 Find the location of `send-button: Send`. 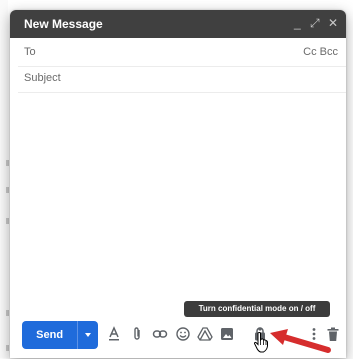

send-button: Send is located at coordinates (60, 335).